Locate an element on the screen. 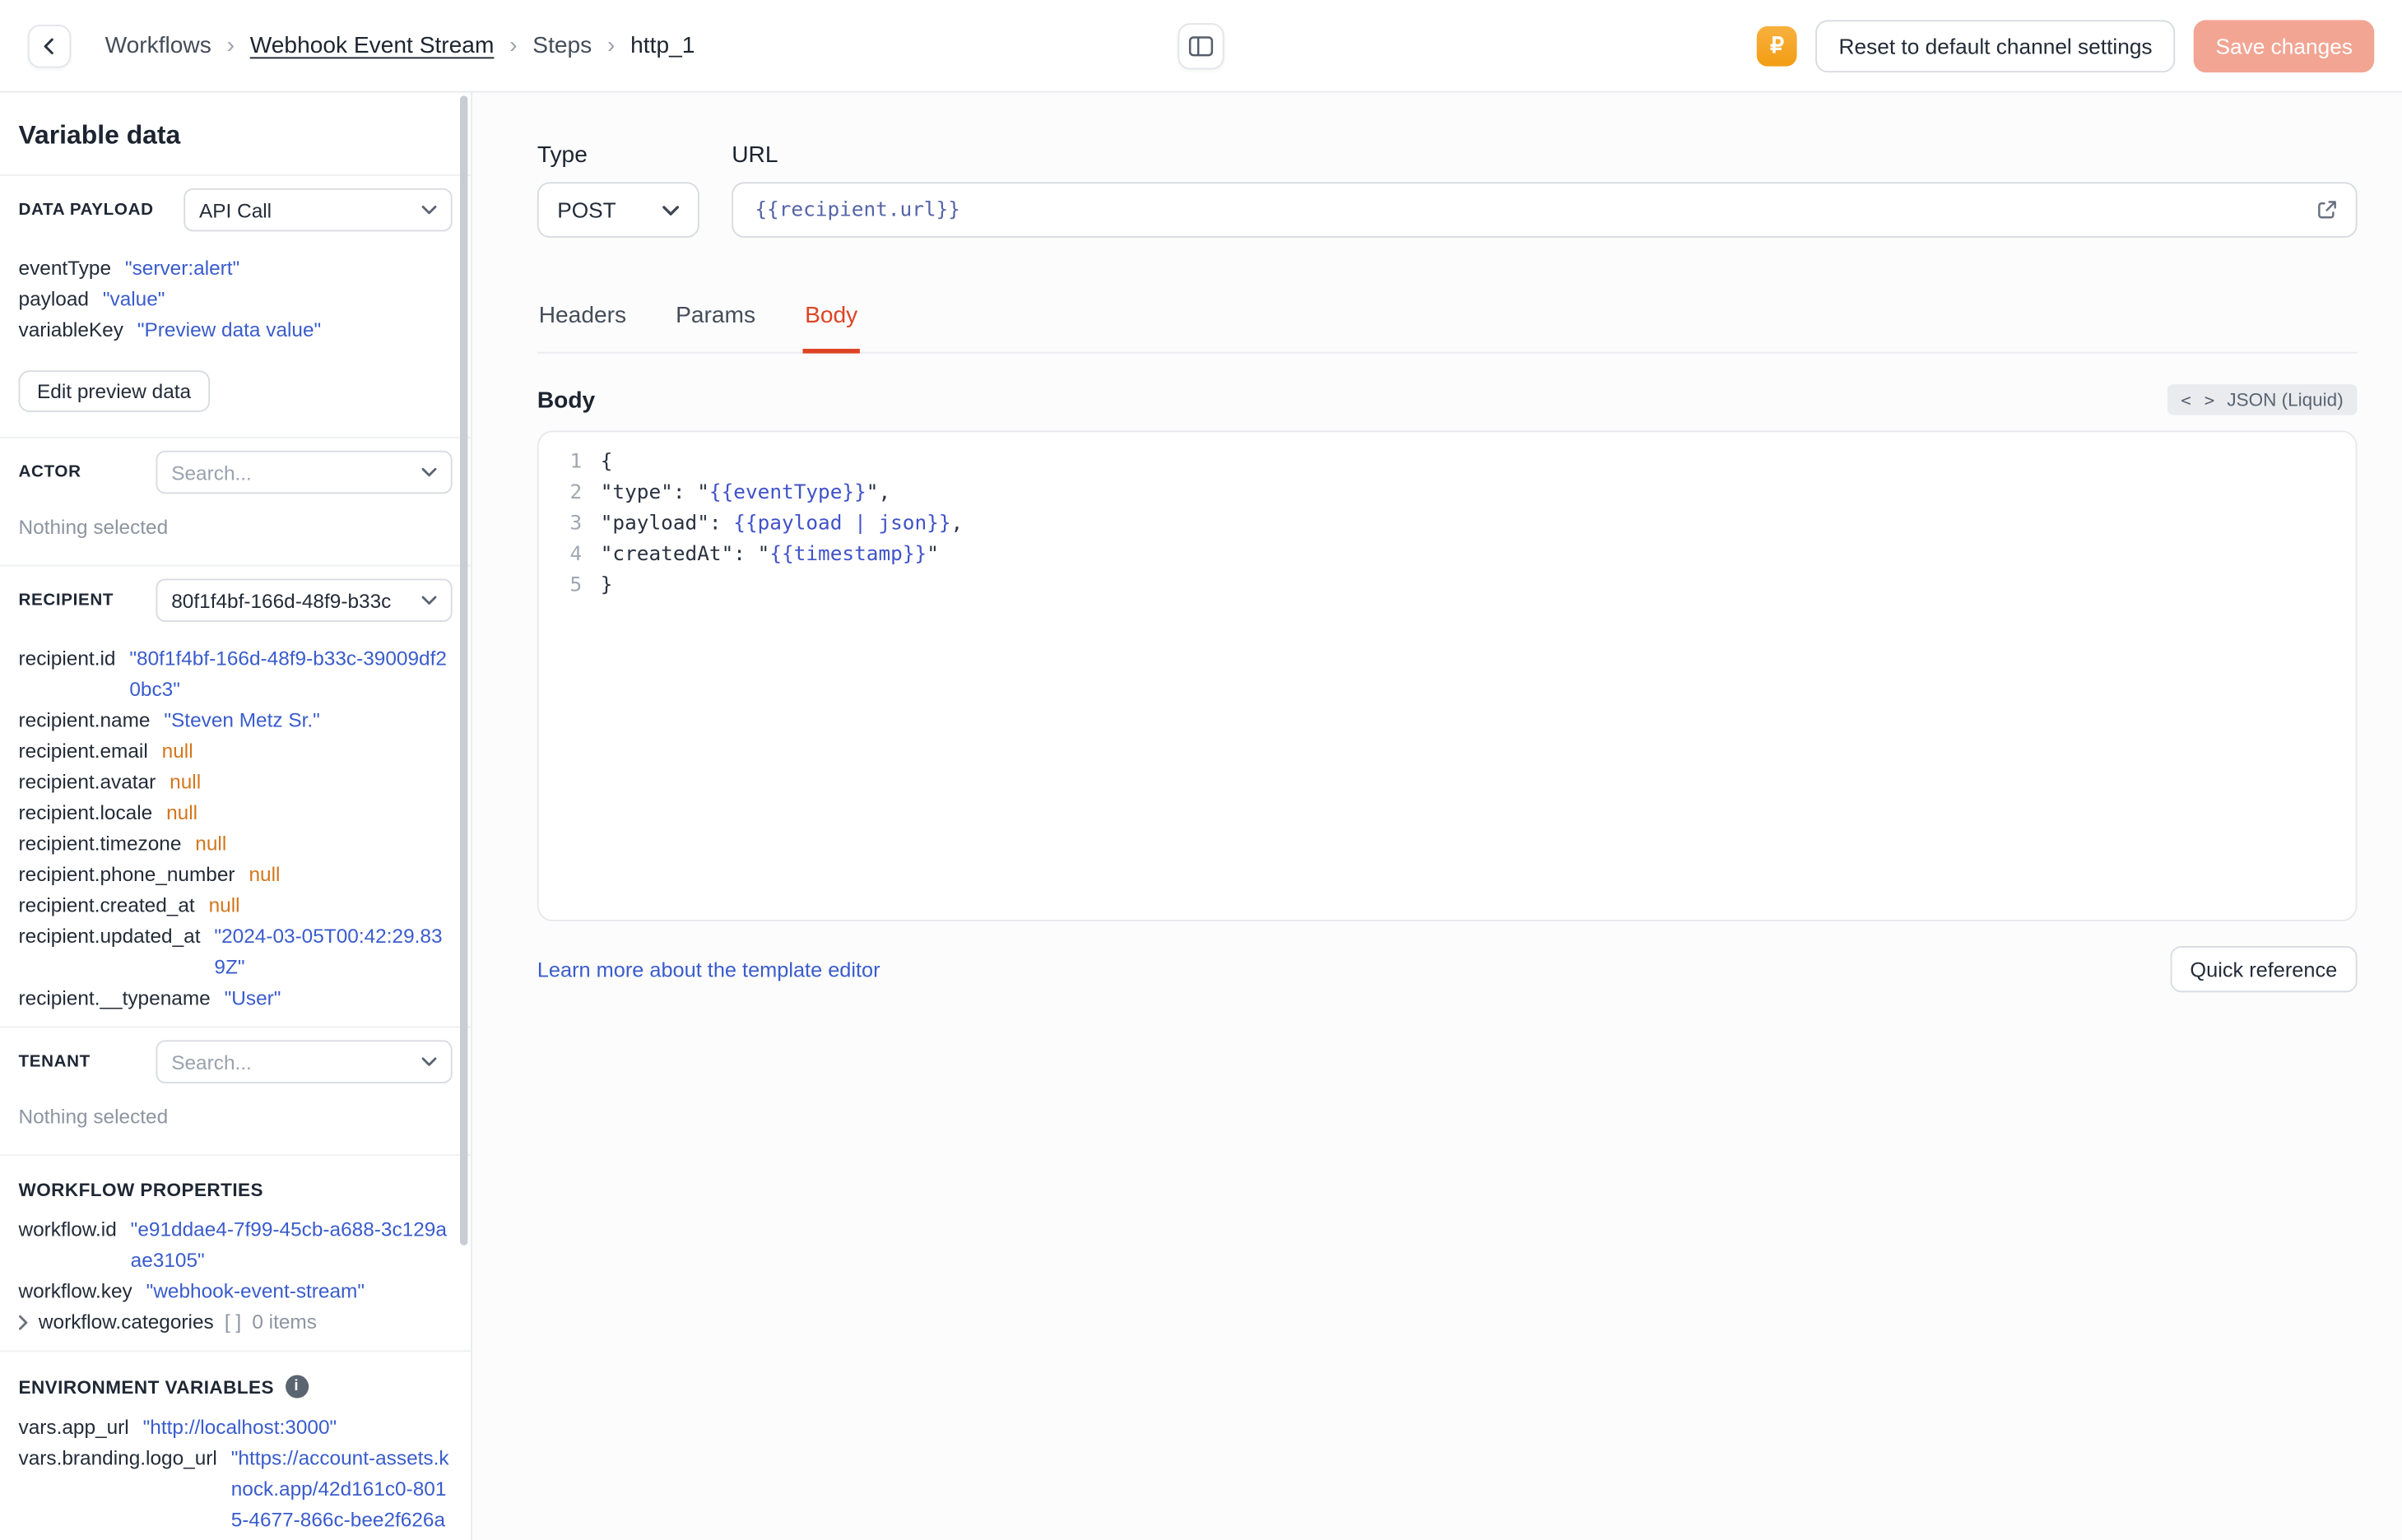 The height and width of the screenshot is (1540, 2402). variable-row: workflow.key "webhook-event-stream" is located at coordinates (191, 1291).